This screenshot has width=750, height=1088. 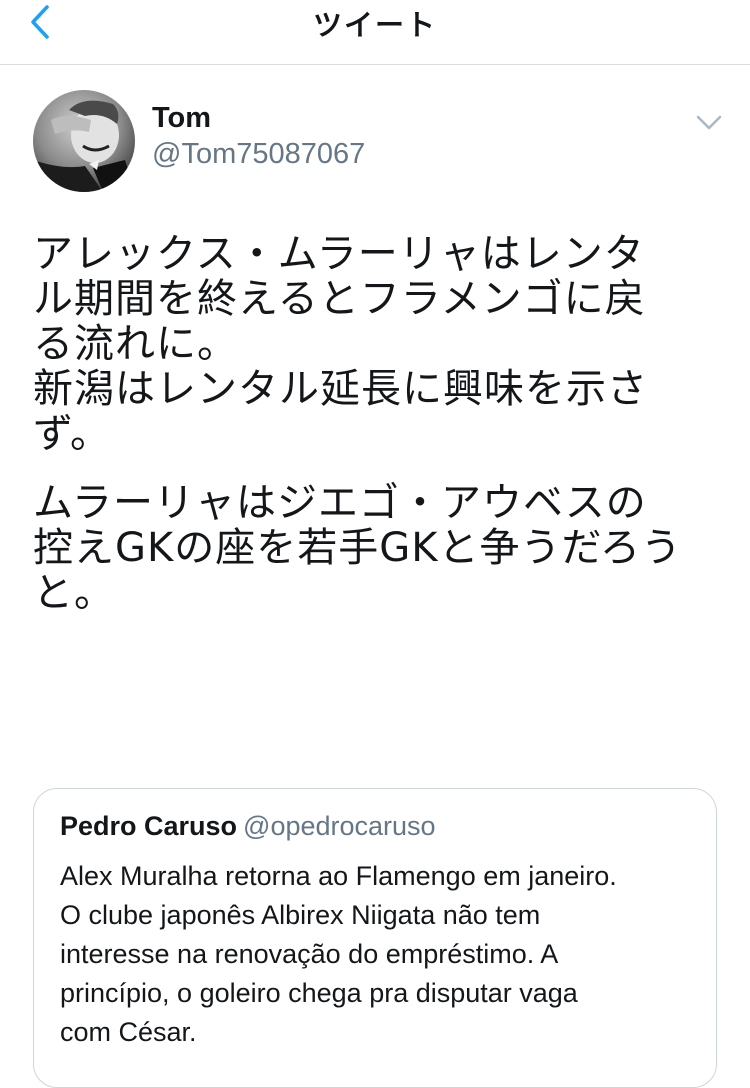 I want to click on tweet-paragraph: ムラーリャはジエゴ・アウベスの 控えGKの座を若手GKと争うだろう と。, so click(x=358, y=548).